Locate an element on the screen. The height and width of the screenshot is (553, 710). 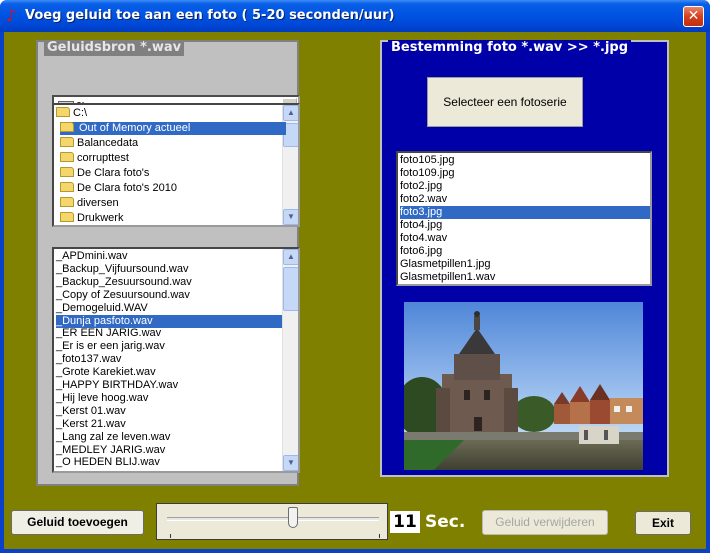
directory-label: Out of Memory actueel is located at coordinates (135, 128).